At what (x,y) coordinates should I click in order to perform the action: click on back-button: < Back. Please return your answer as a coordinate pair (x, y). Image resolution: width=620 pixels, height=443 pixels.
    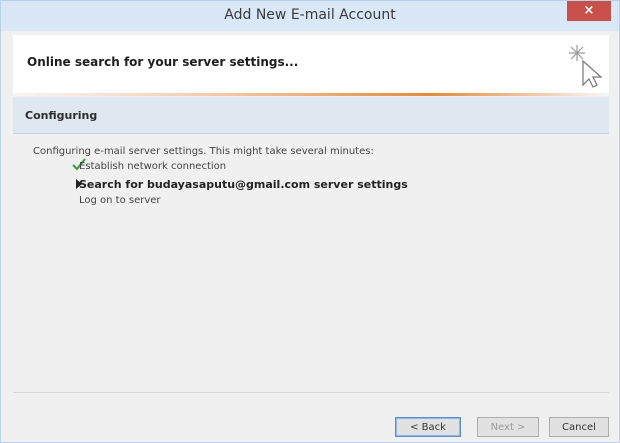
    Looking at the image, I should click on (428, 427).